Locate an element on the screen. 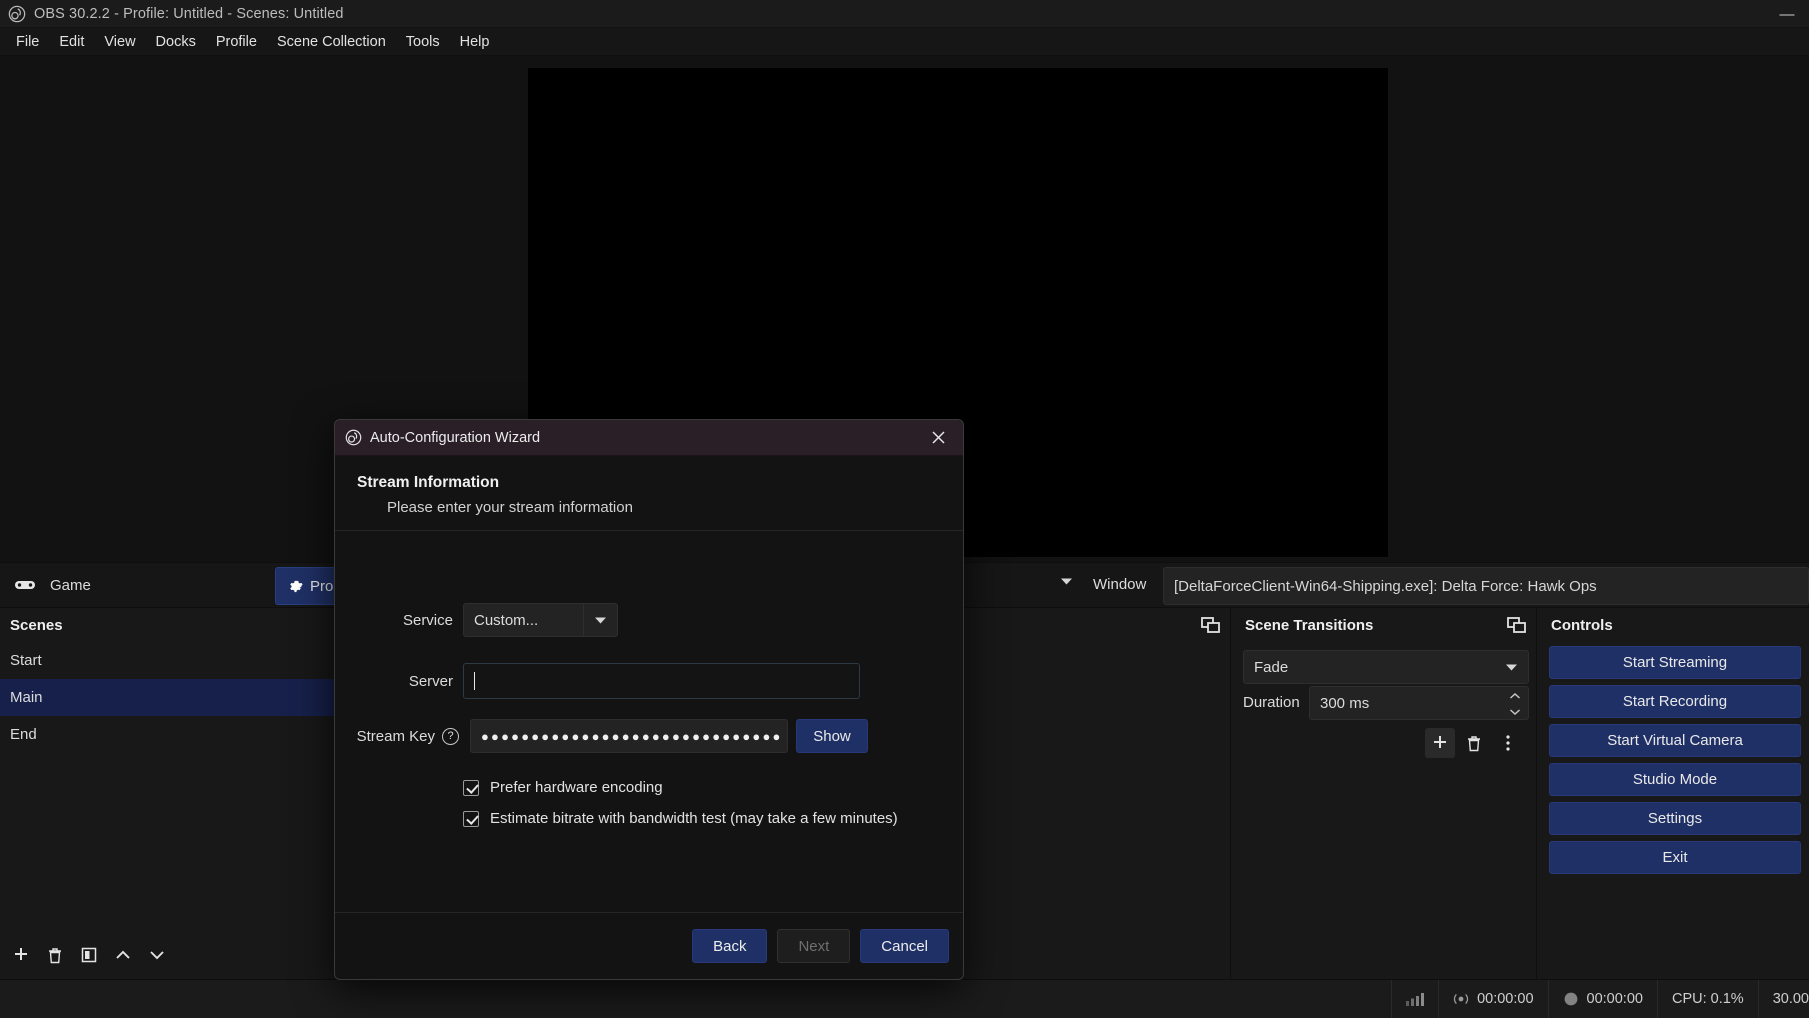 The image size is (1809, 1018). window-controls: — is located at coordinates (1787, 14).